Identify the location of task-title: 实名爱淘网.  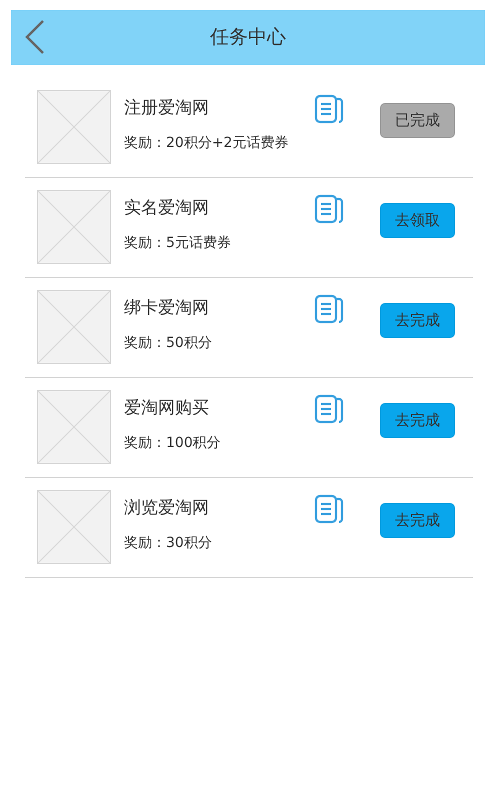
(167, 208).